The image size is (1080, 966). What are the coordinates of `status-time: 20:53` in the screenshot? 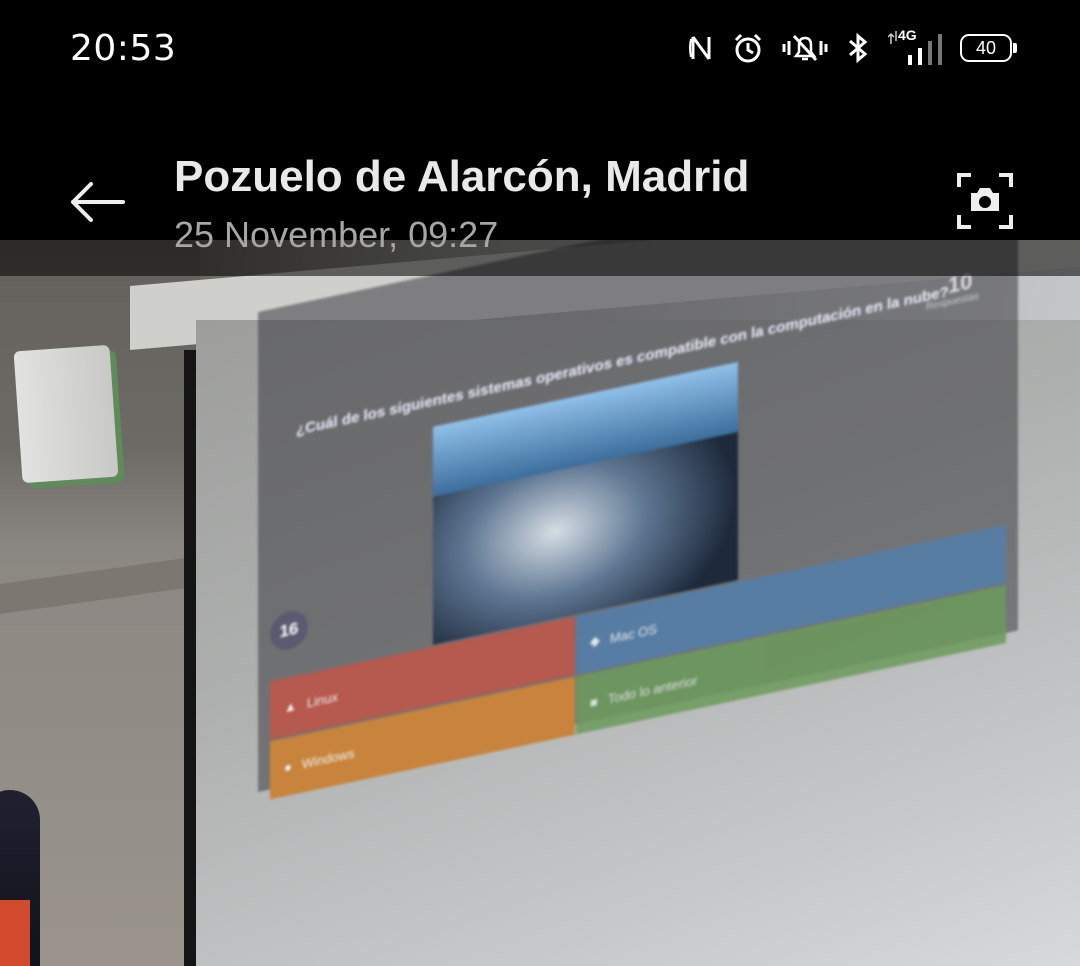 It's located at (123, 48).